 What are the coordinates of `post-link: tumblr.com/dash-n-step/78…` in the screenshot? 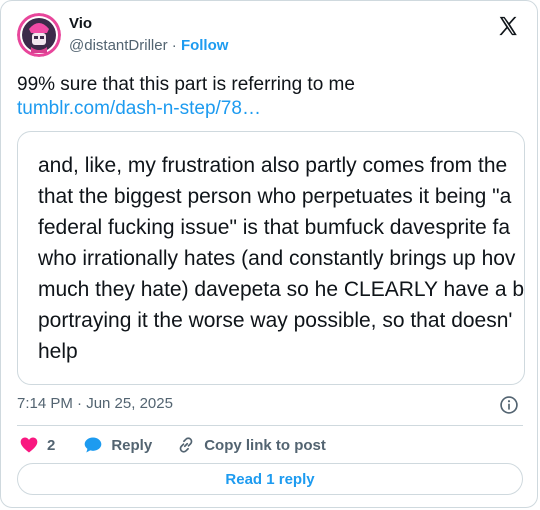 It's located at (267, 109).